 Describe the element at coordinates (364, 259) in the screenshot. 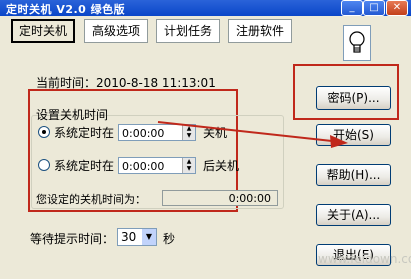

I see `watermark-logo: www.feidown.com` at that location.